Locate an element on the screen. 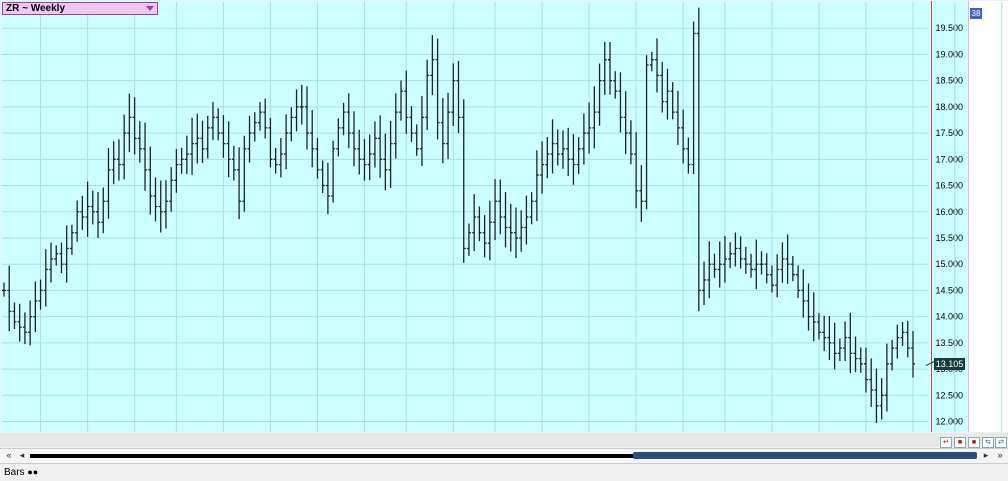 This screenshot has height=481, width=1008. last-price-pointer is located at coordinates (930, 364).